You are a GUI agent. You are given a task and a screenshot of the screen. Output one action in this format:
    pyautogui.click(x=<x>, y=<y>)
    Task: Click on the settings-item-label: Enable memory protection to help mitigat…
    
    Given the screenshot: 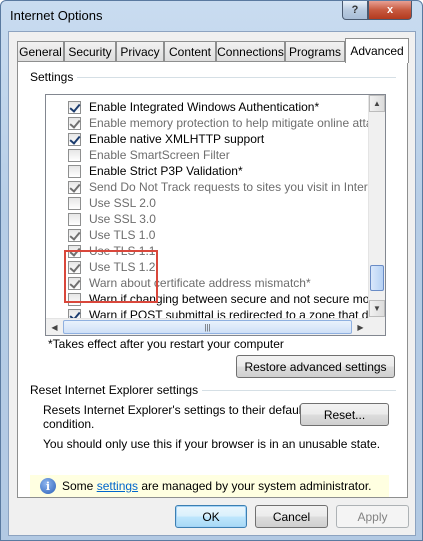 What is the action you would take?
    pyautogui.click(x=237, y=123)
    